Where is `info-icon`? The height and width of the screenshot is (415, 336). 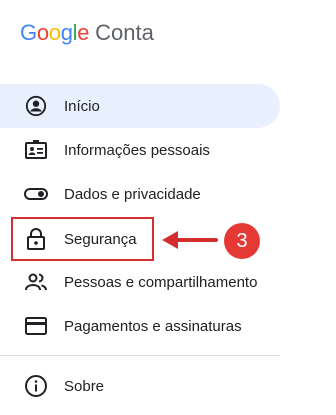
info-icon is located at coordinates (36, 386).